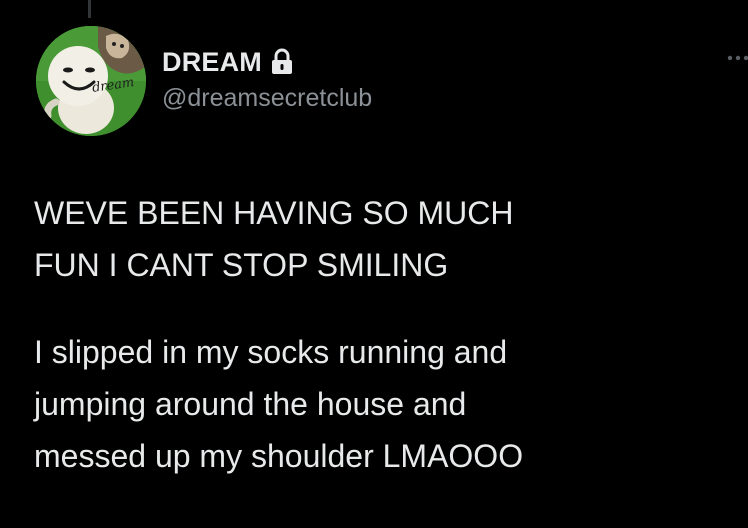  What do you see at coordinates (267, 62) in the screenshot?
I see `name-row: DREAM` at bounding box center [267, 62].